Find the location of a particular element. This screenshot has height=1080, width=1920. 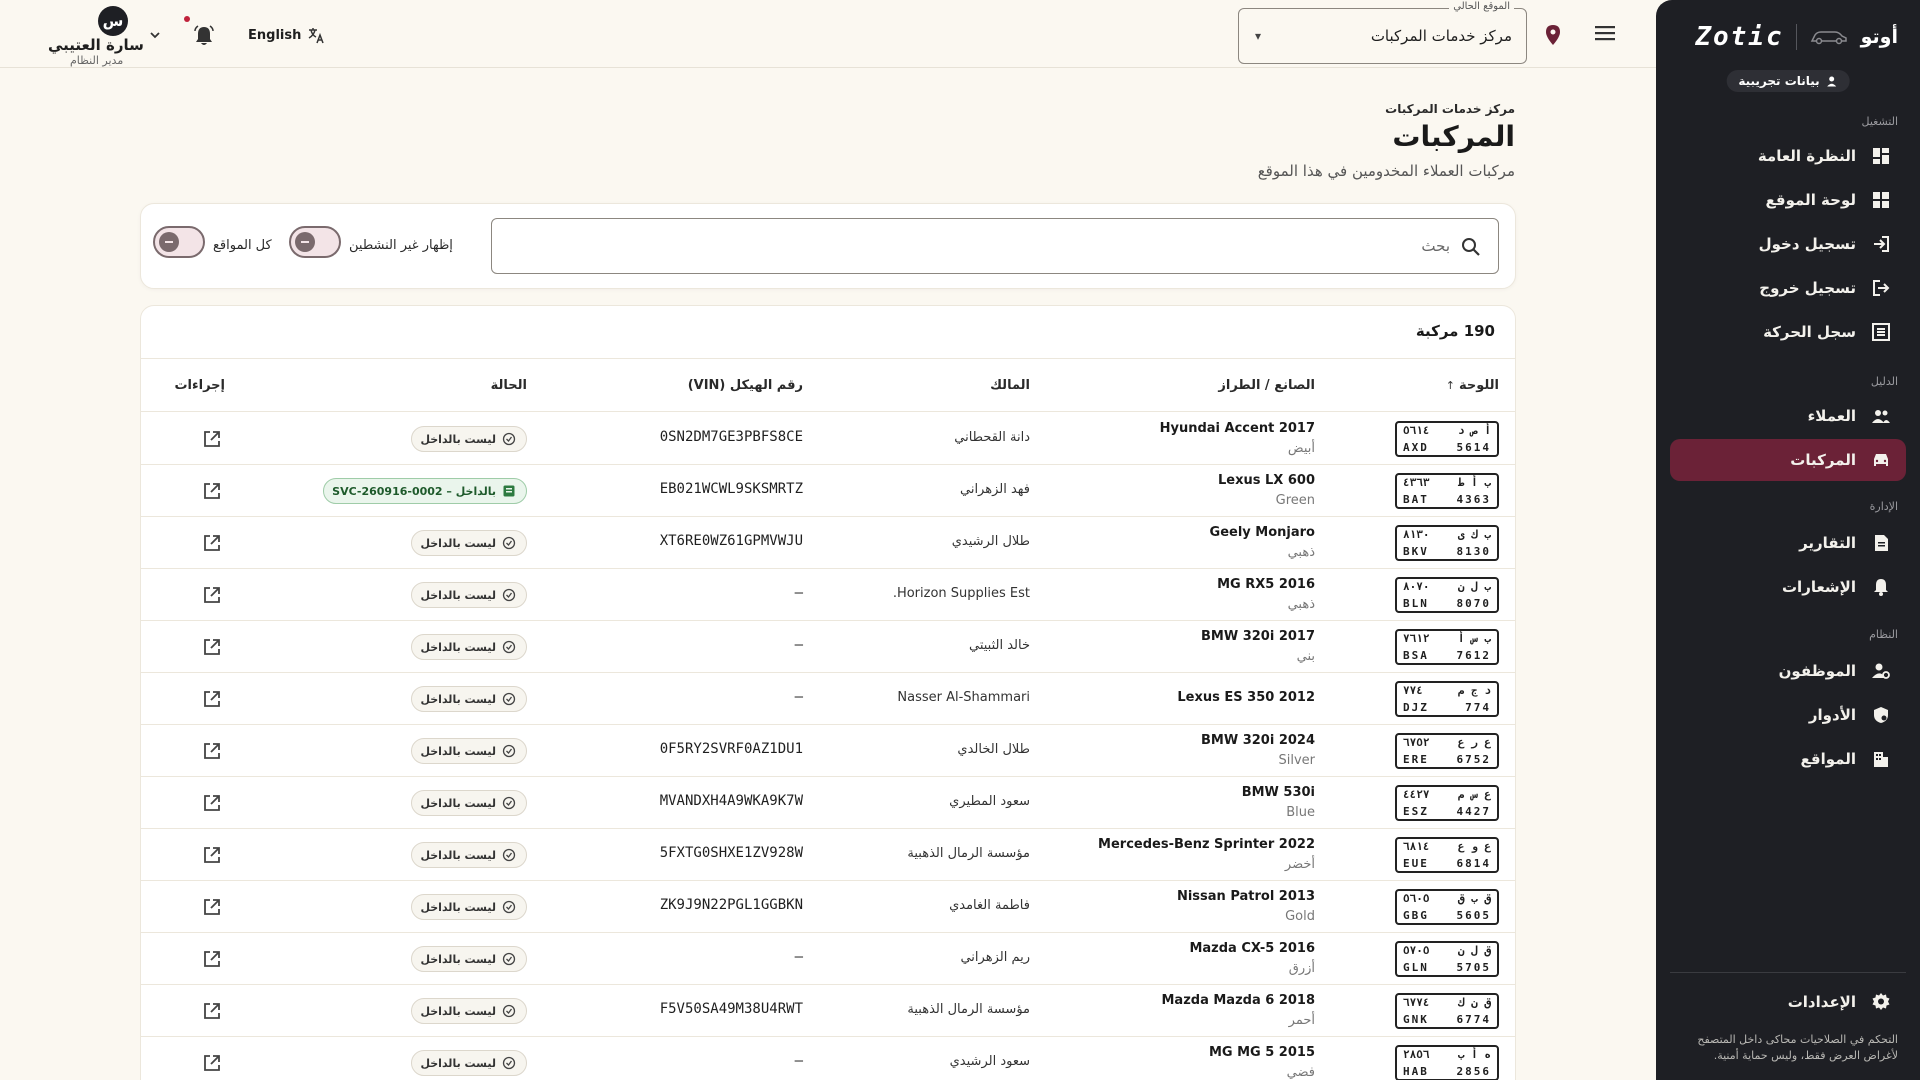

plate-latin: EUE 6814 is located at coordinates (1447, 863).